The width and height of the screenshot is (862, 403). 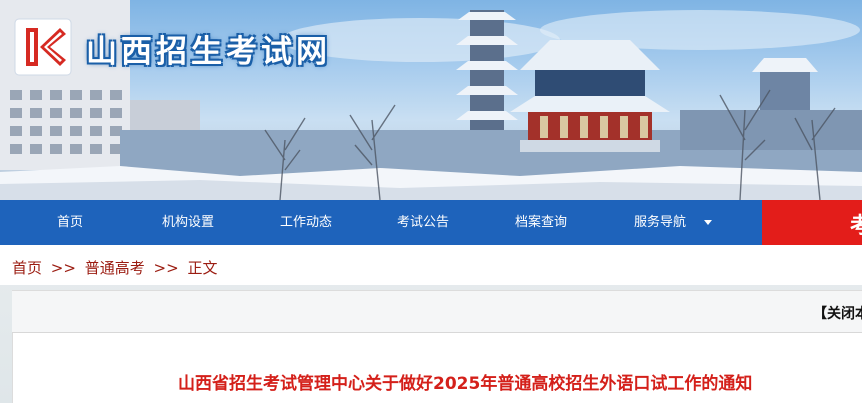 What do you see at coordinates (437, 332) in the screenshot?
I see `toolbar-divider` at bounding box center [437, 332].